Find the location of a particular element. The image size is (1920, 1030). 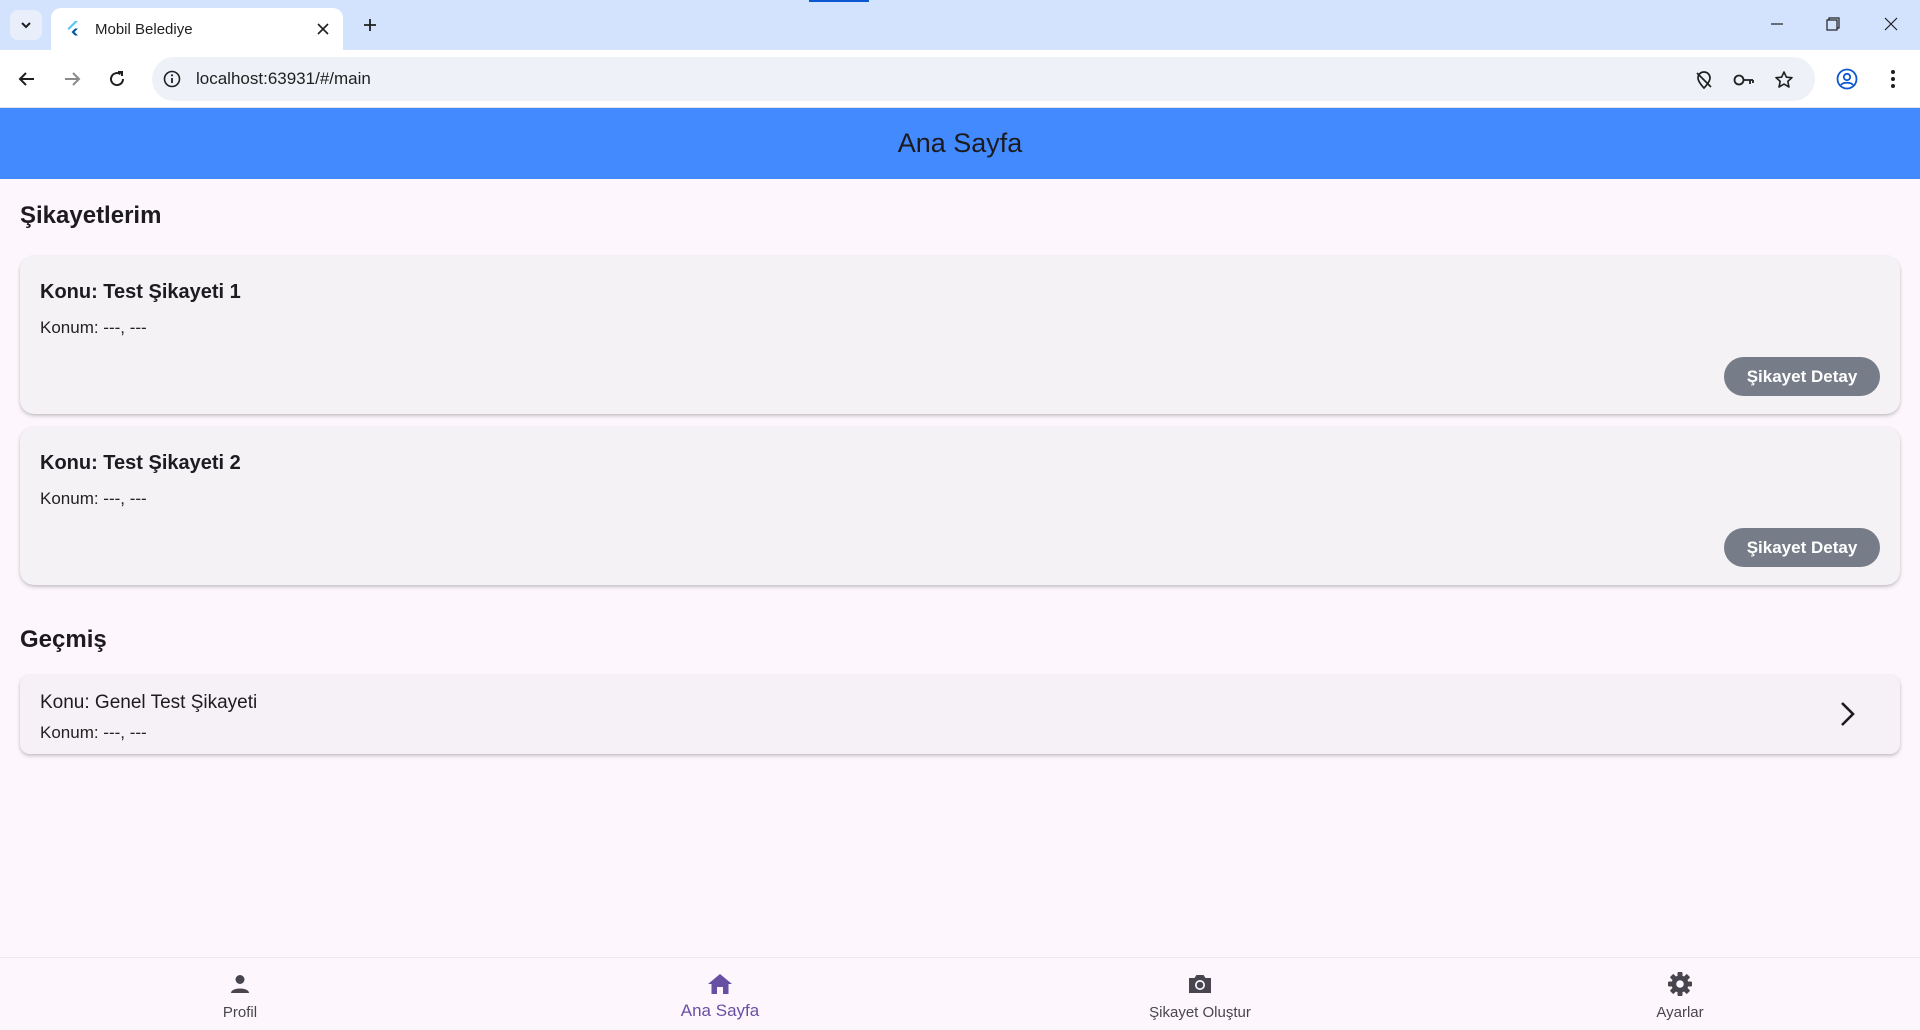

browser-toolbar: localhost:63931/#/main is located at coordinates (960, 79).